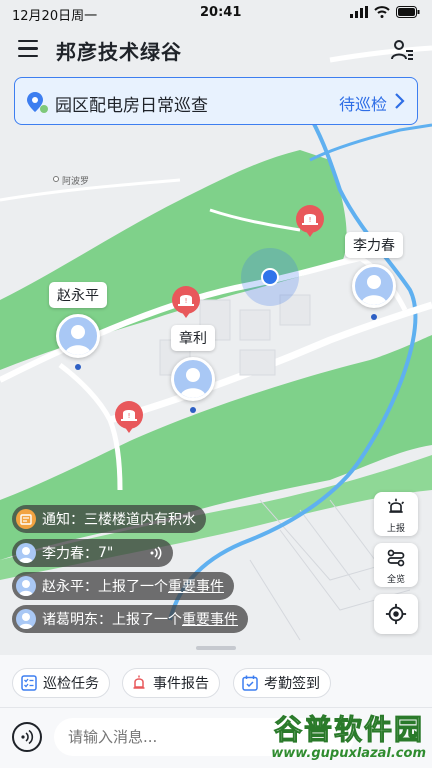  Describe the element at coordinates (63, 520) in the screenshot. I see `message-prefix: 通知：` at that location.